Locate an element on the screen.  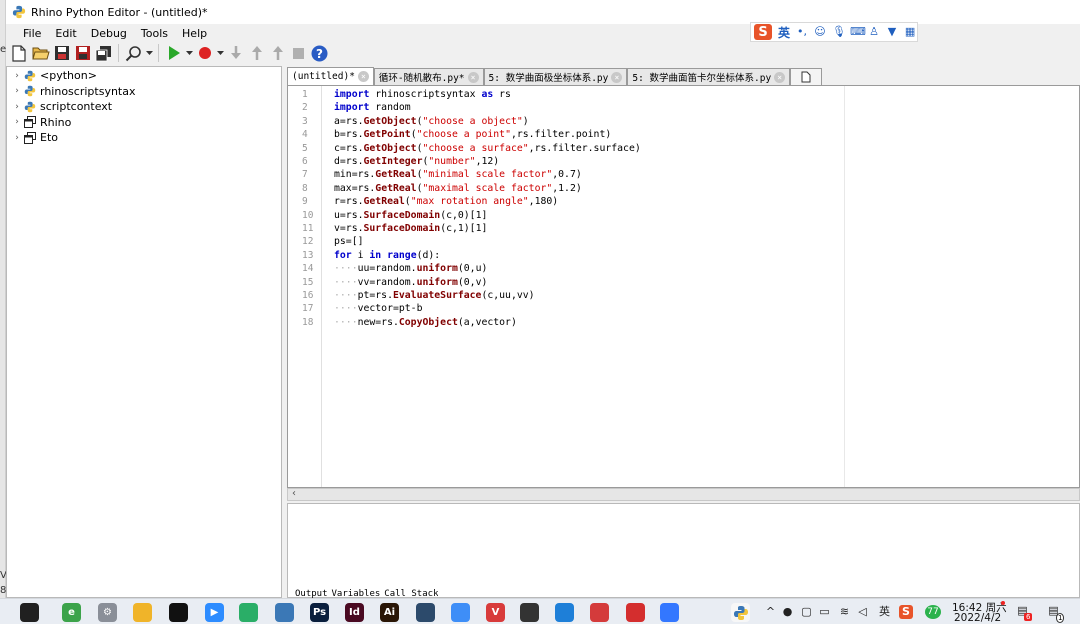
qq-icon is located at coordinates (178, 612).